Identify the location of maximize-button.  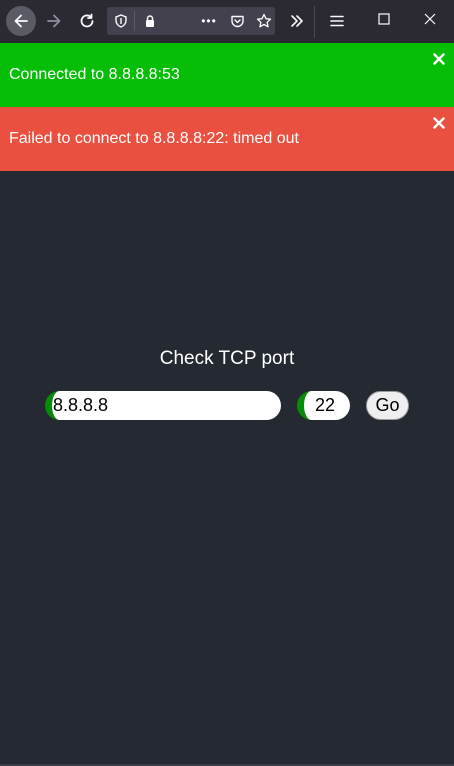
(384, 19).